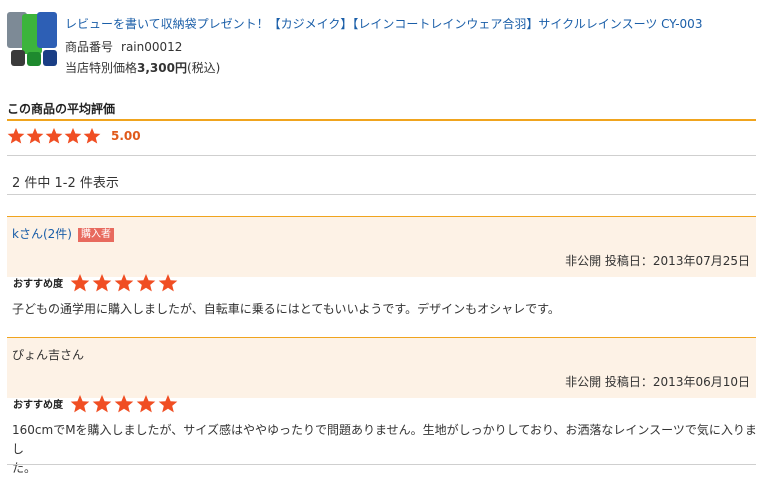 The width and height of the screenshot is (761, 478). I want to click on average-stars, so click(54, 136).